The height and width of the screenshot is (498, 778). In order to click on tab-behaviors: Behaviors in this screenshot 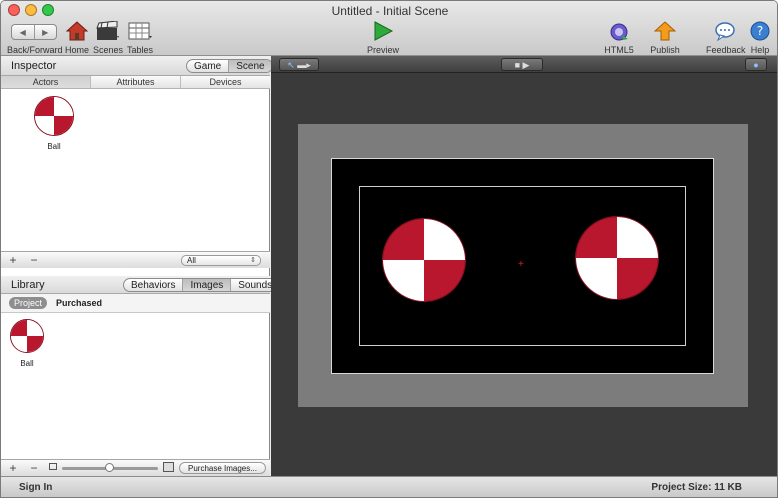, I will do `click(153, 285)`.